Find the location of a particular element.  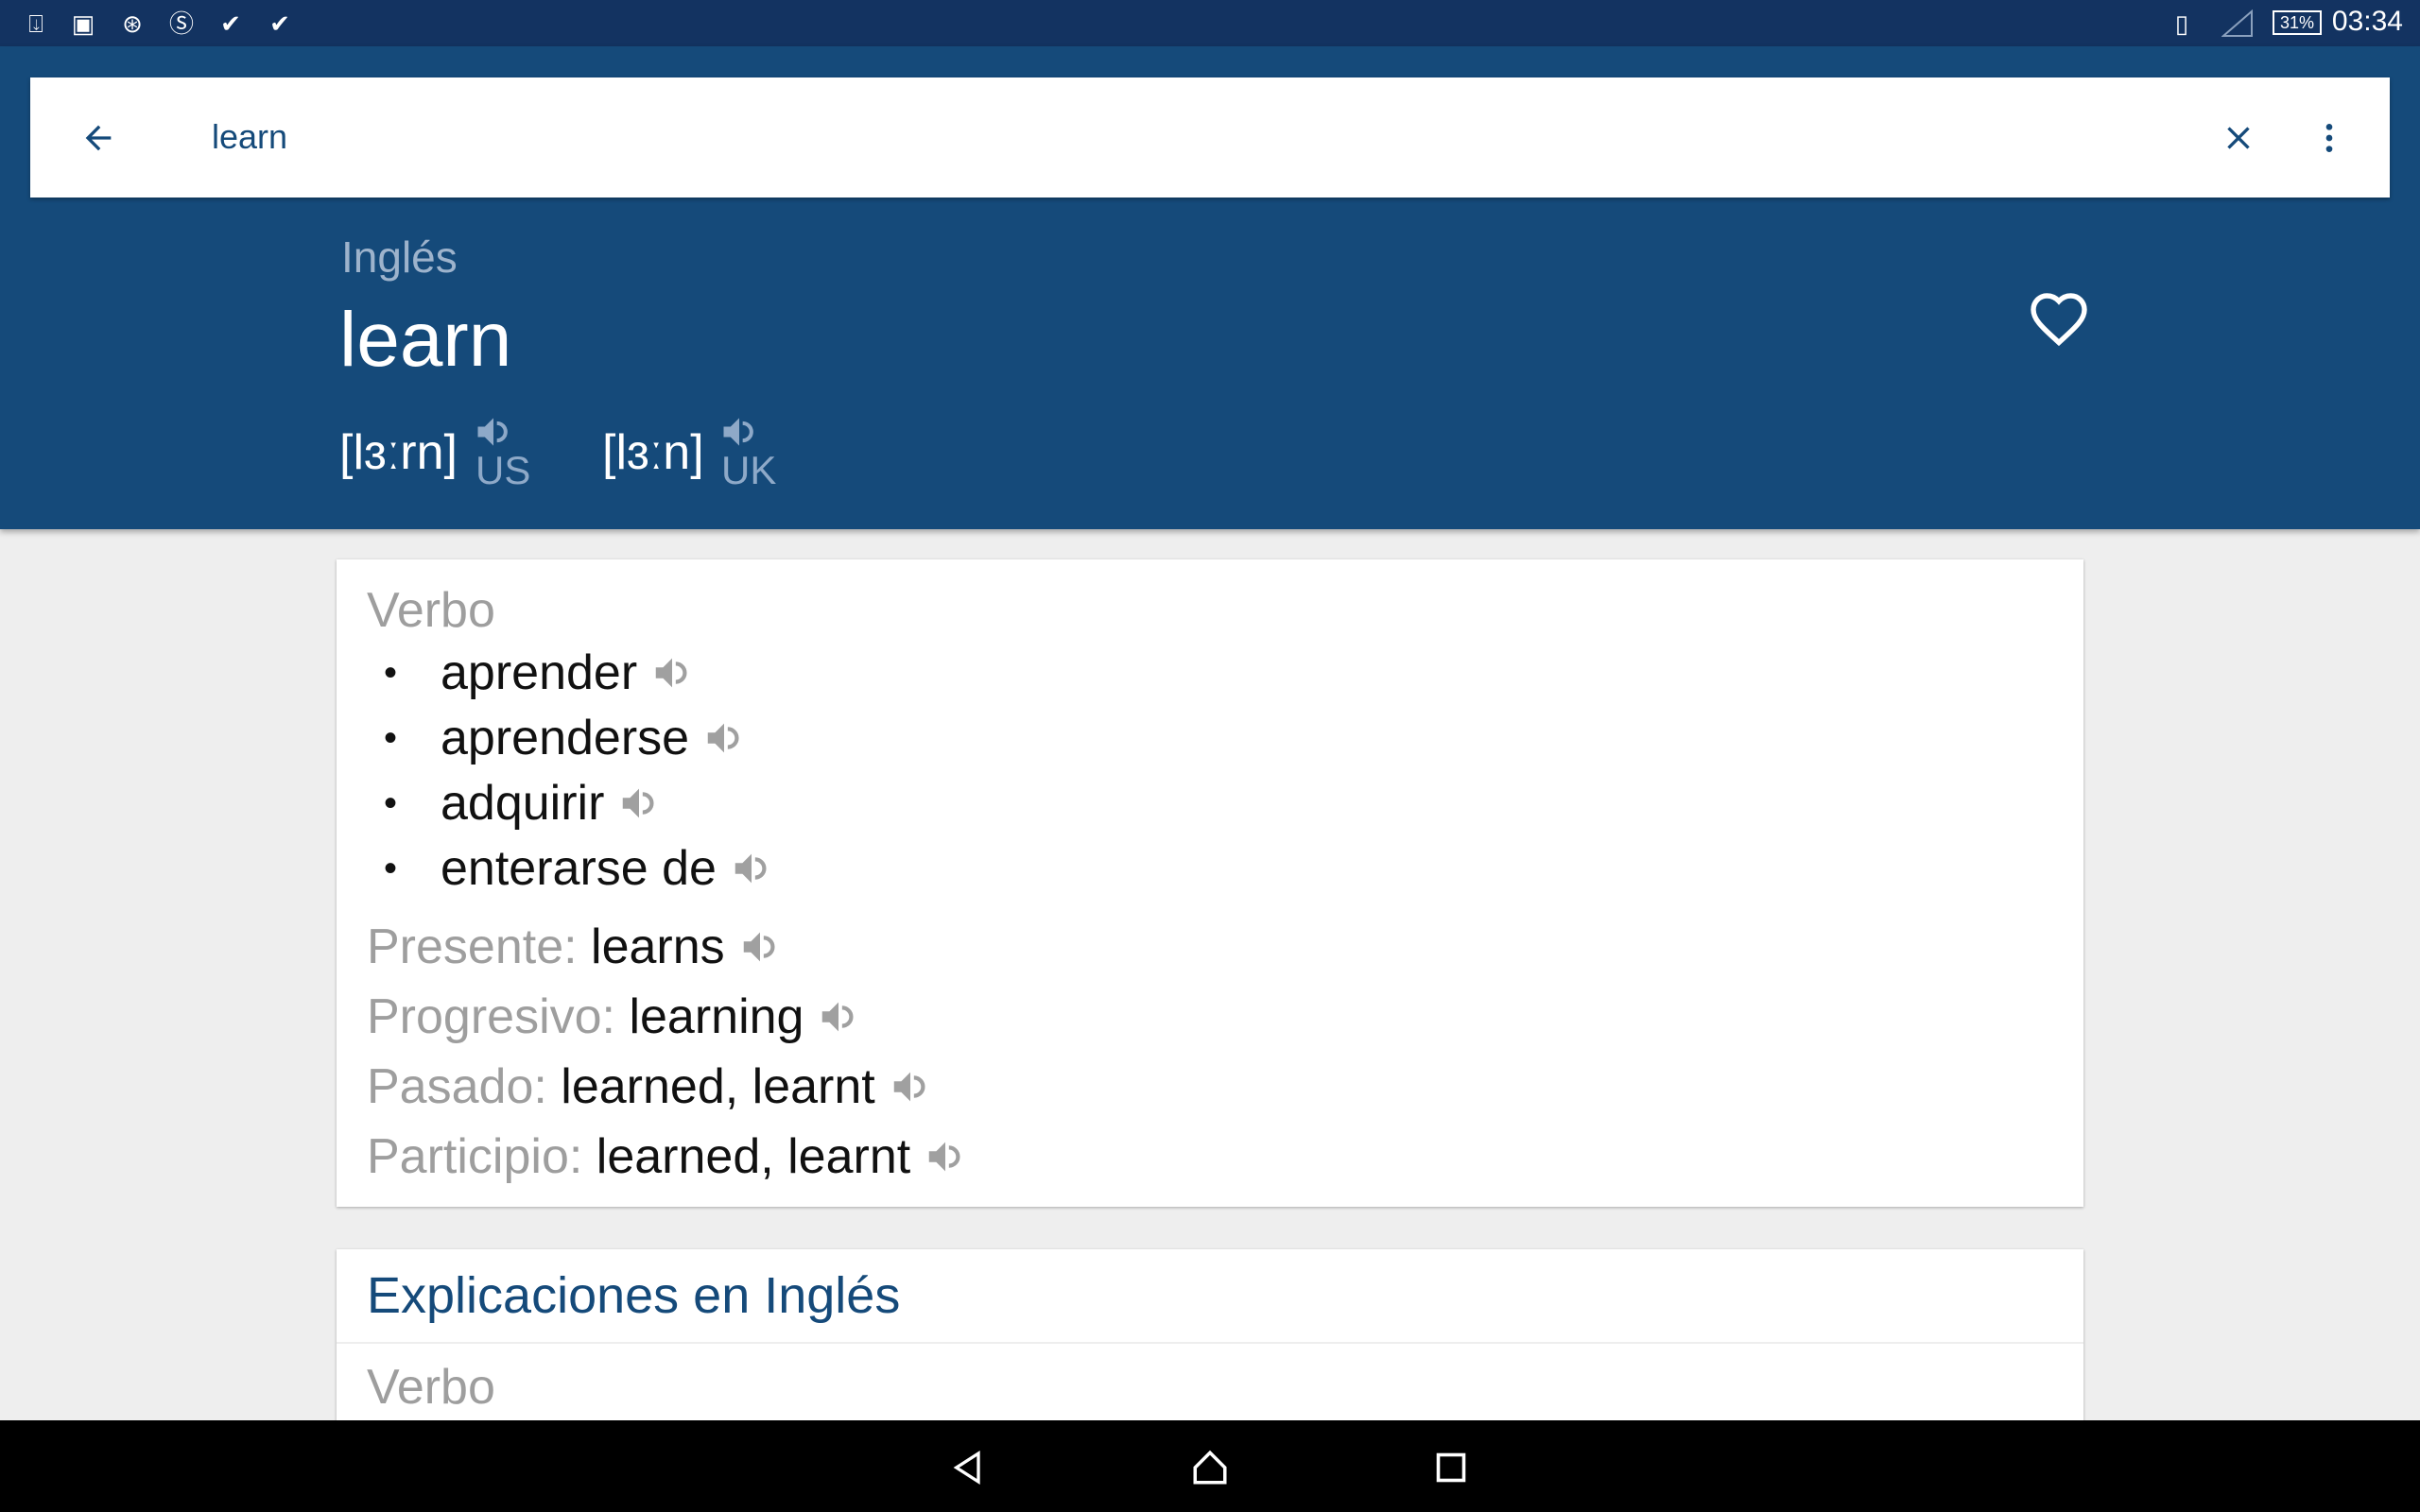

more-vert-icon is located at coordinates (2329, 138).